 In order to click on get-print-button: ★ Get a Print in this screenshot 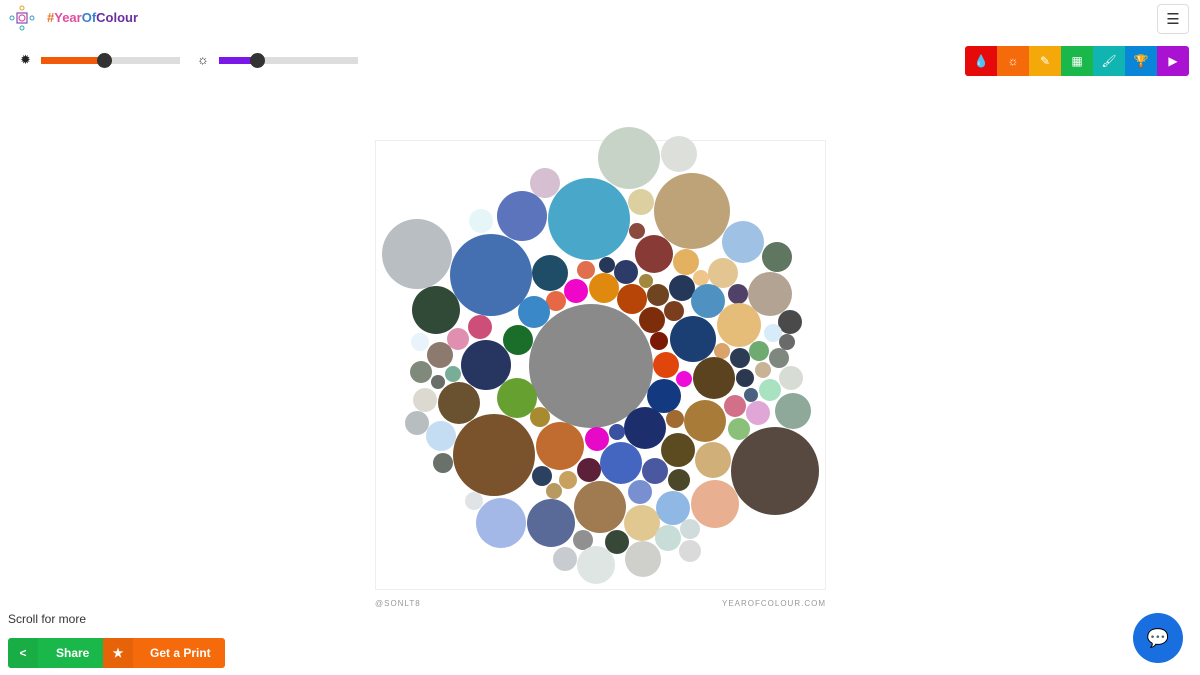, I will do `click(164, 653)`.